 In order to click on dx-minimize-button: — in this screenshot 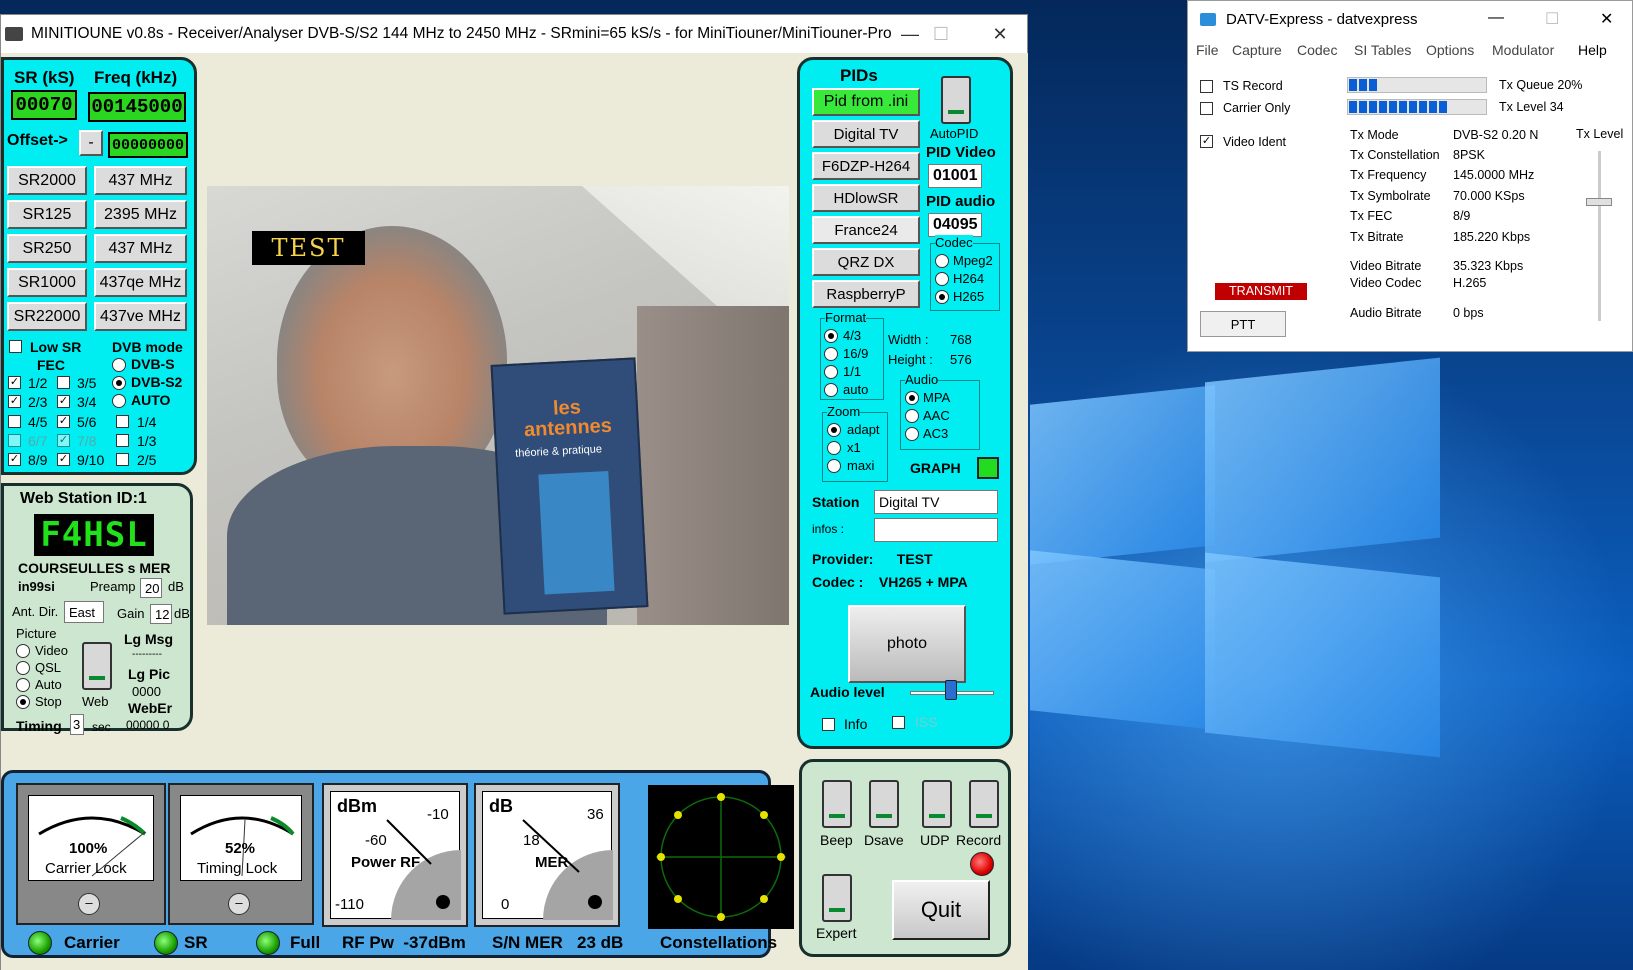, I will do `click(1496, 18)`.